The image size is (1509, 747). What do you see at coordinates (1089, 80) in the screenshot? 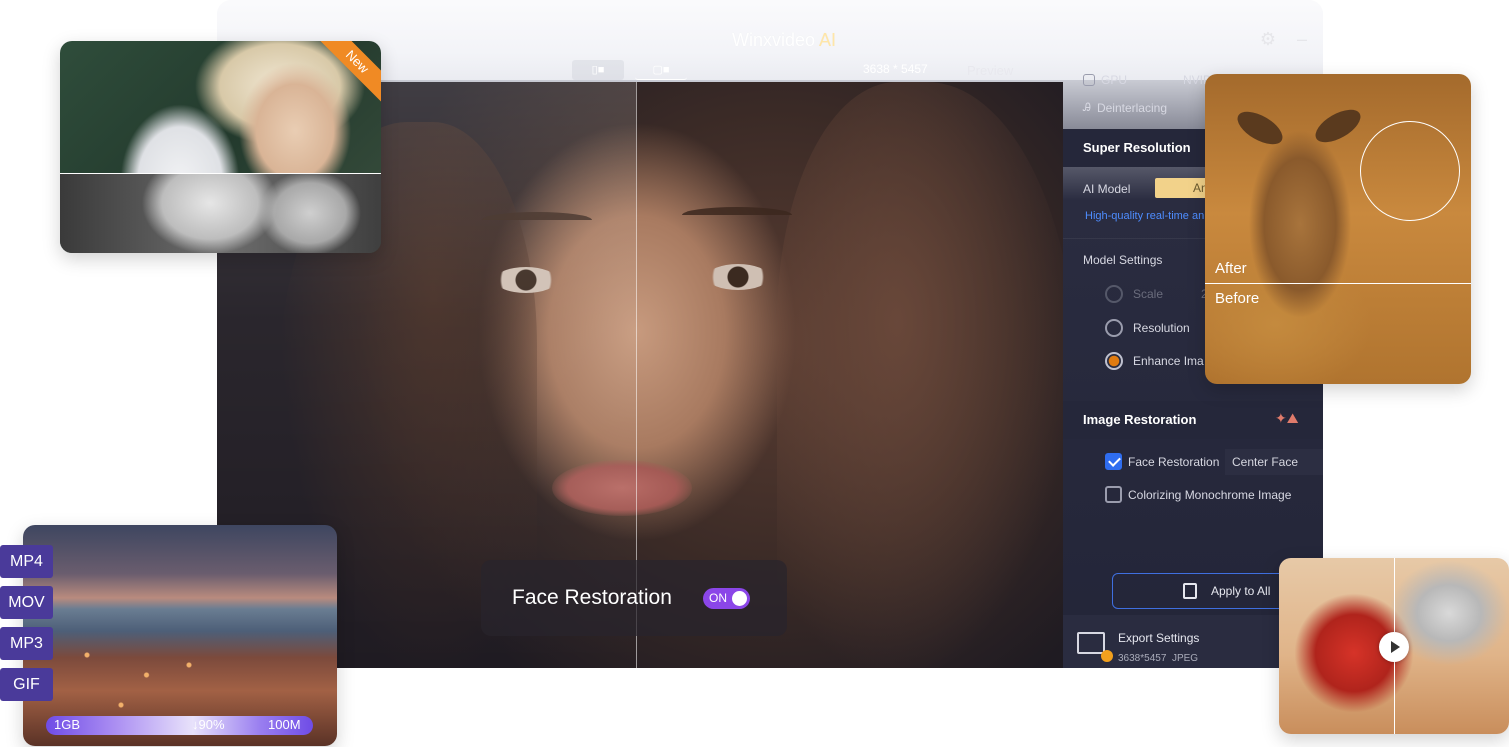
I see `gpu-checkbox` at bounding box center [1089, 80].